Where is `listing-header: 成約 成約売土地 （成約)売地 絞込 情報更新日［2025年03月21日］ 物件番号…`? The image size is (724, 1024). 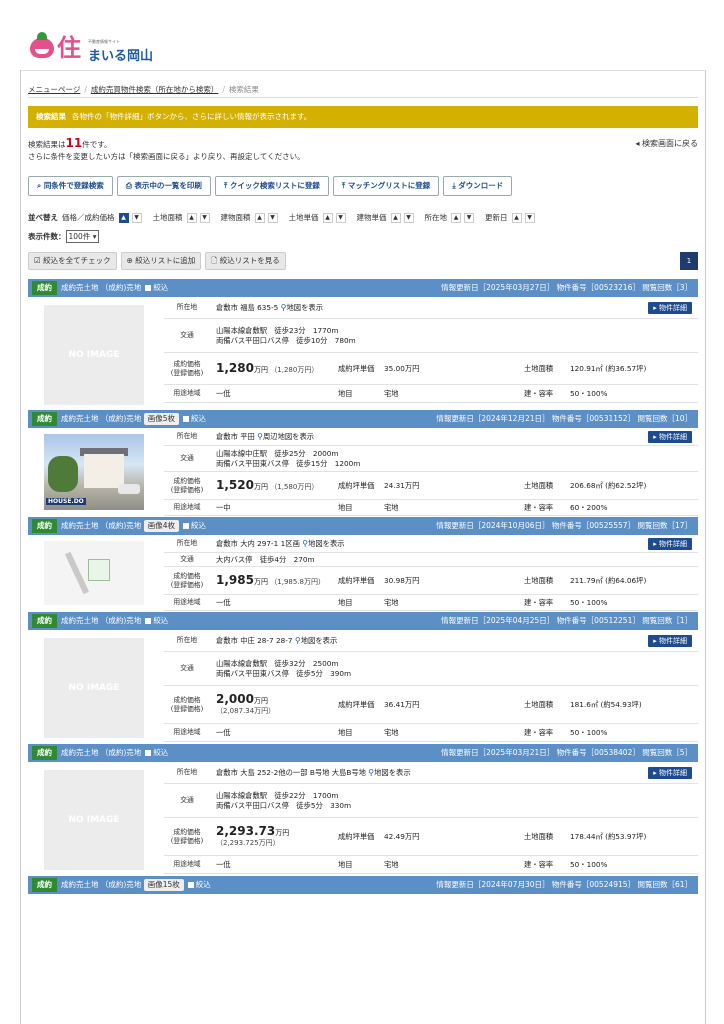 listing-header: 成約 成約売土地 （成約)売地 絞込 情報更新日［2025年03月21日］ 物件番号… is located at coordinates (363, 753).